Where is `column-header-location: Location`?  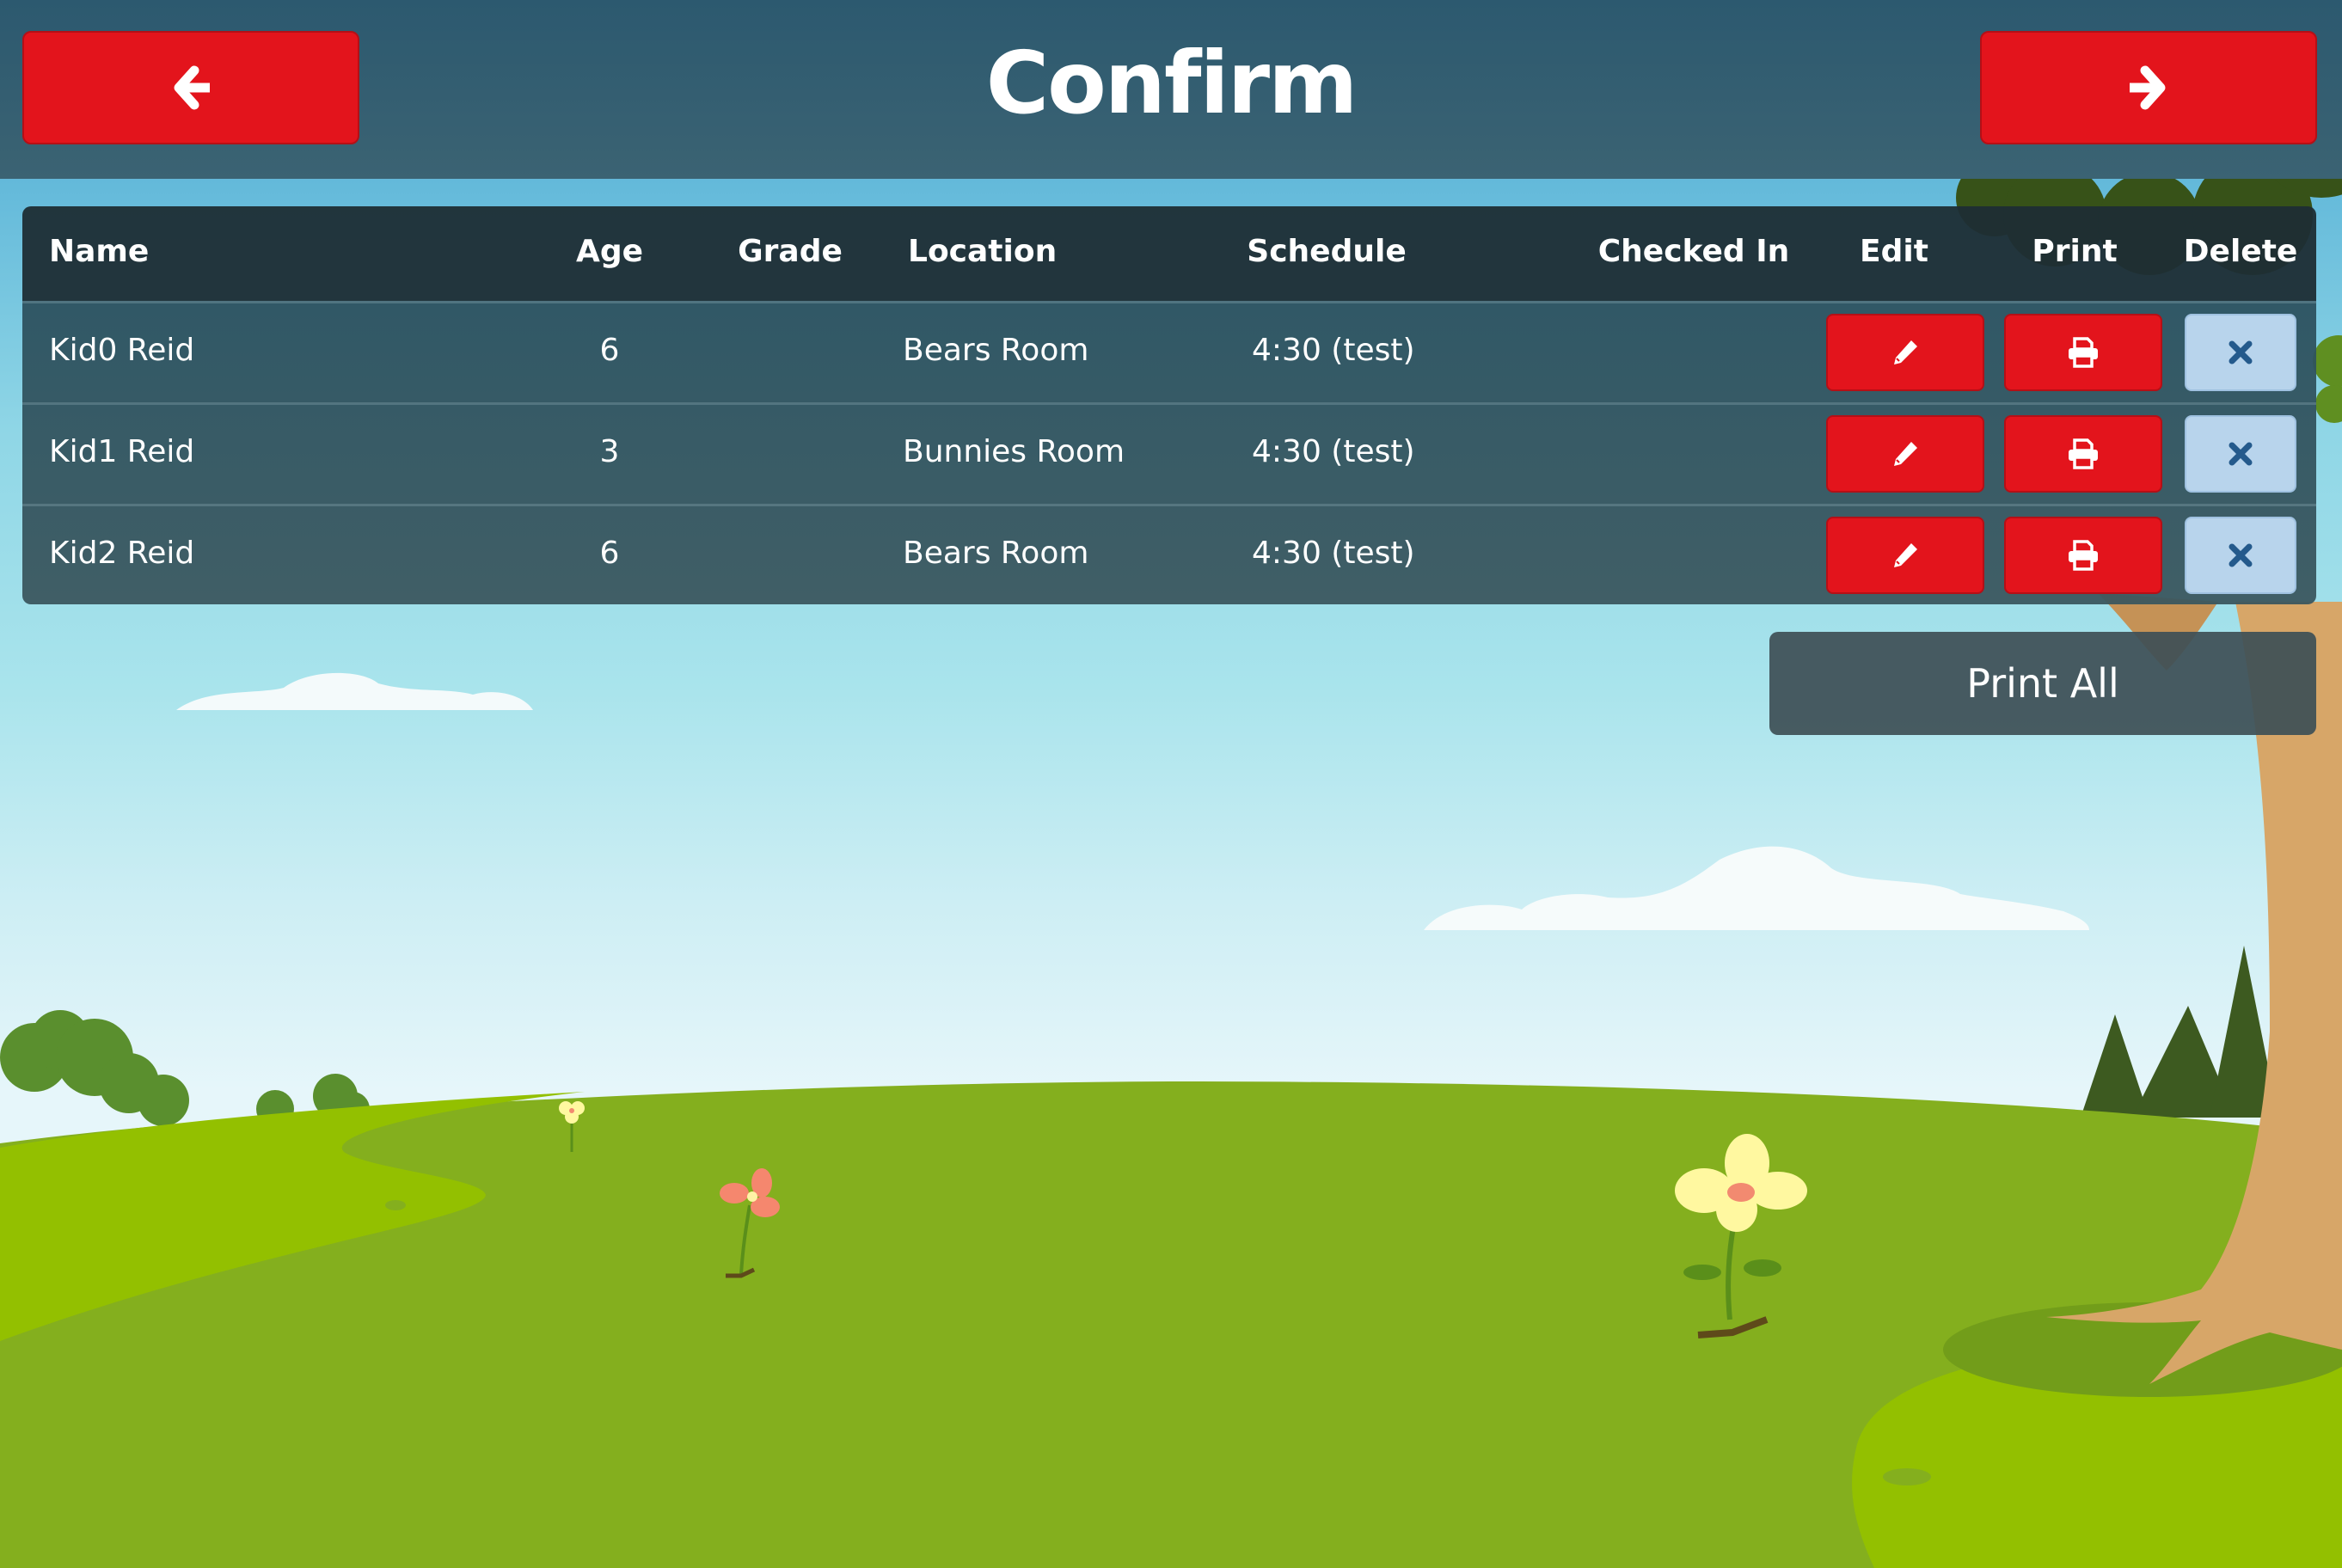 column-header-location: Location is located at coordinates (983, 251).